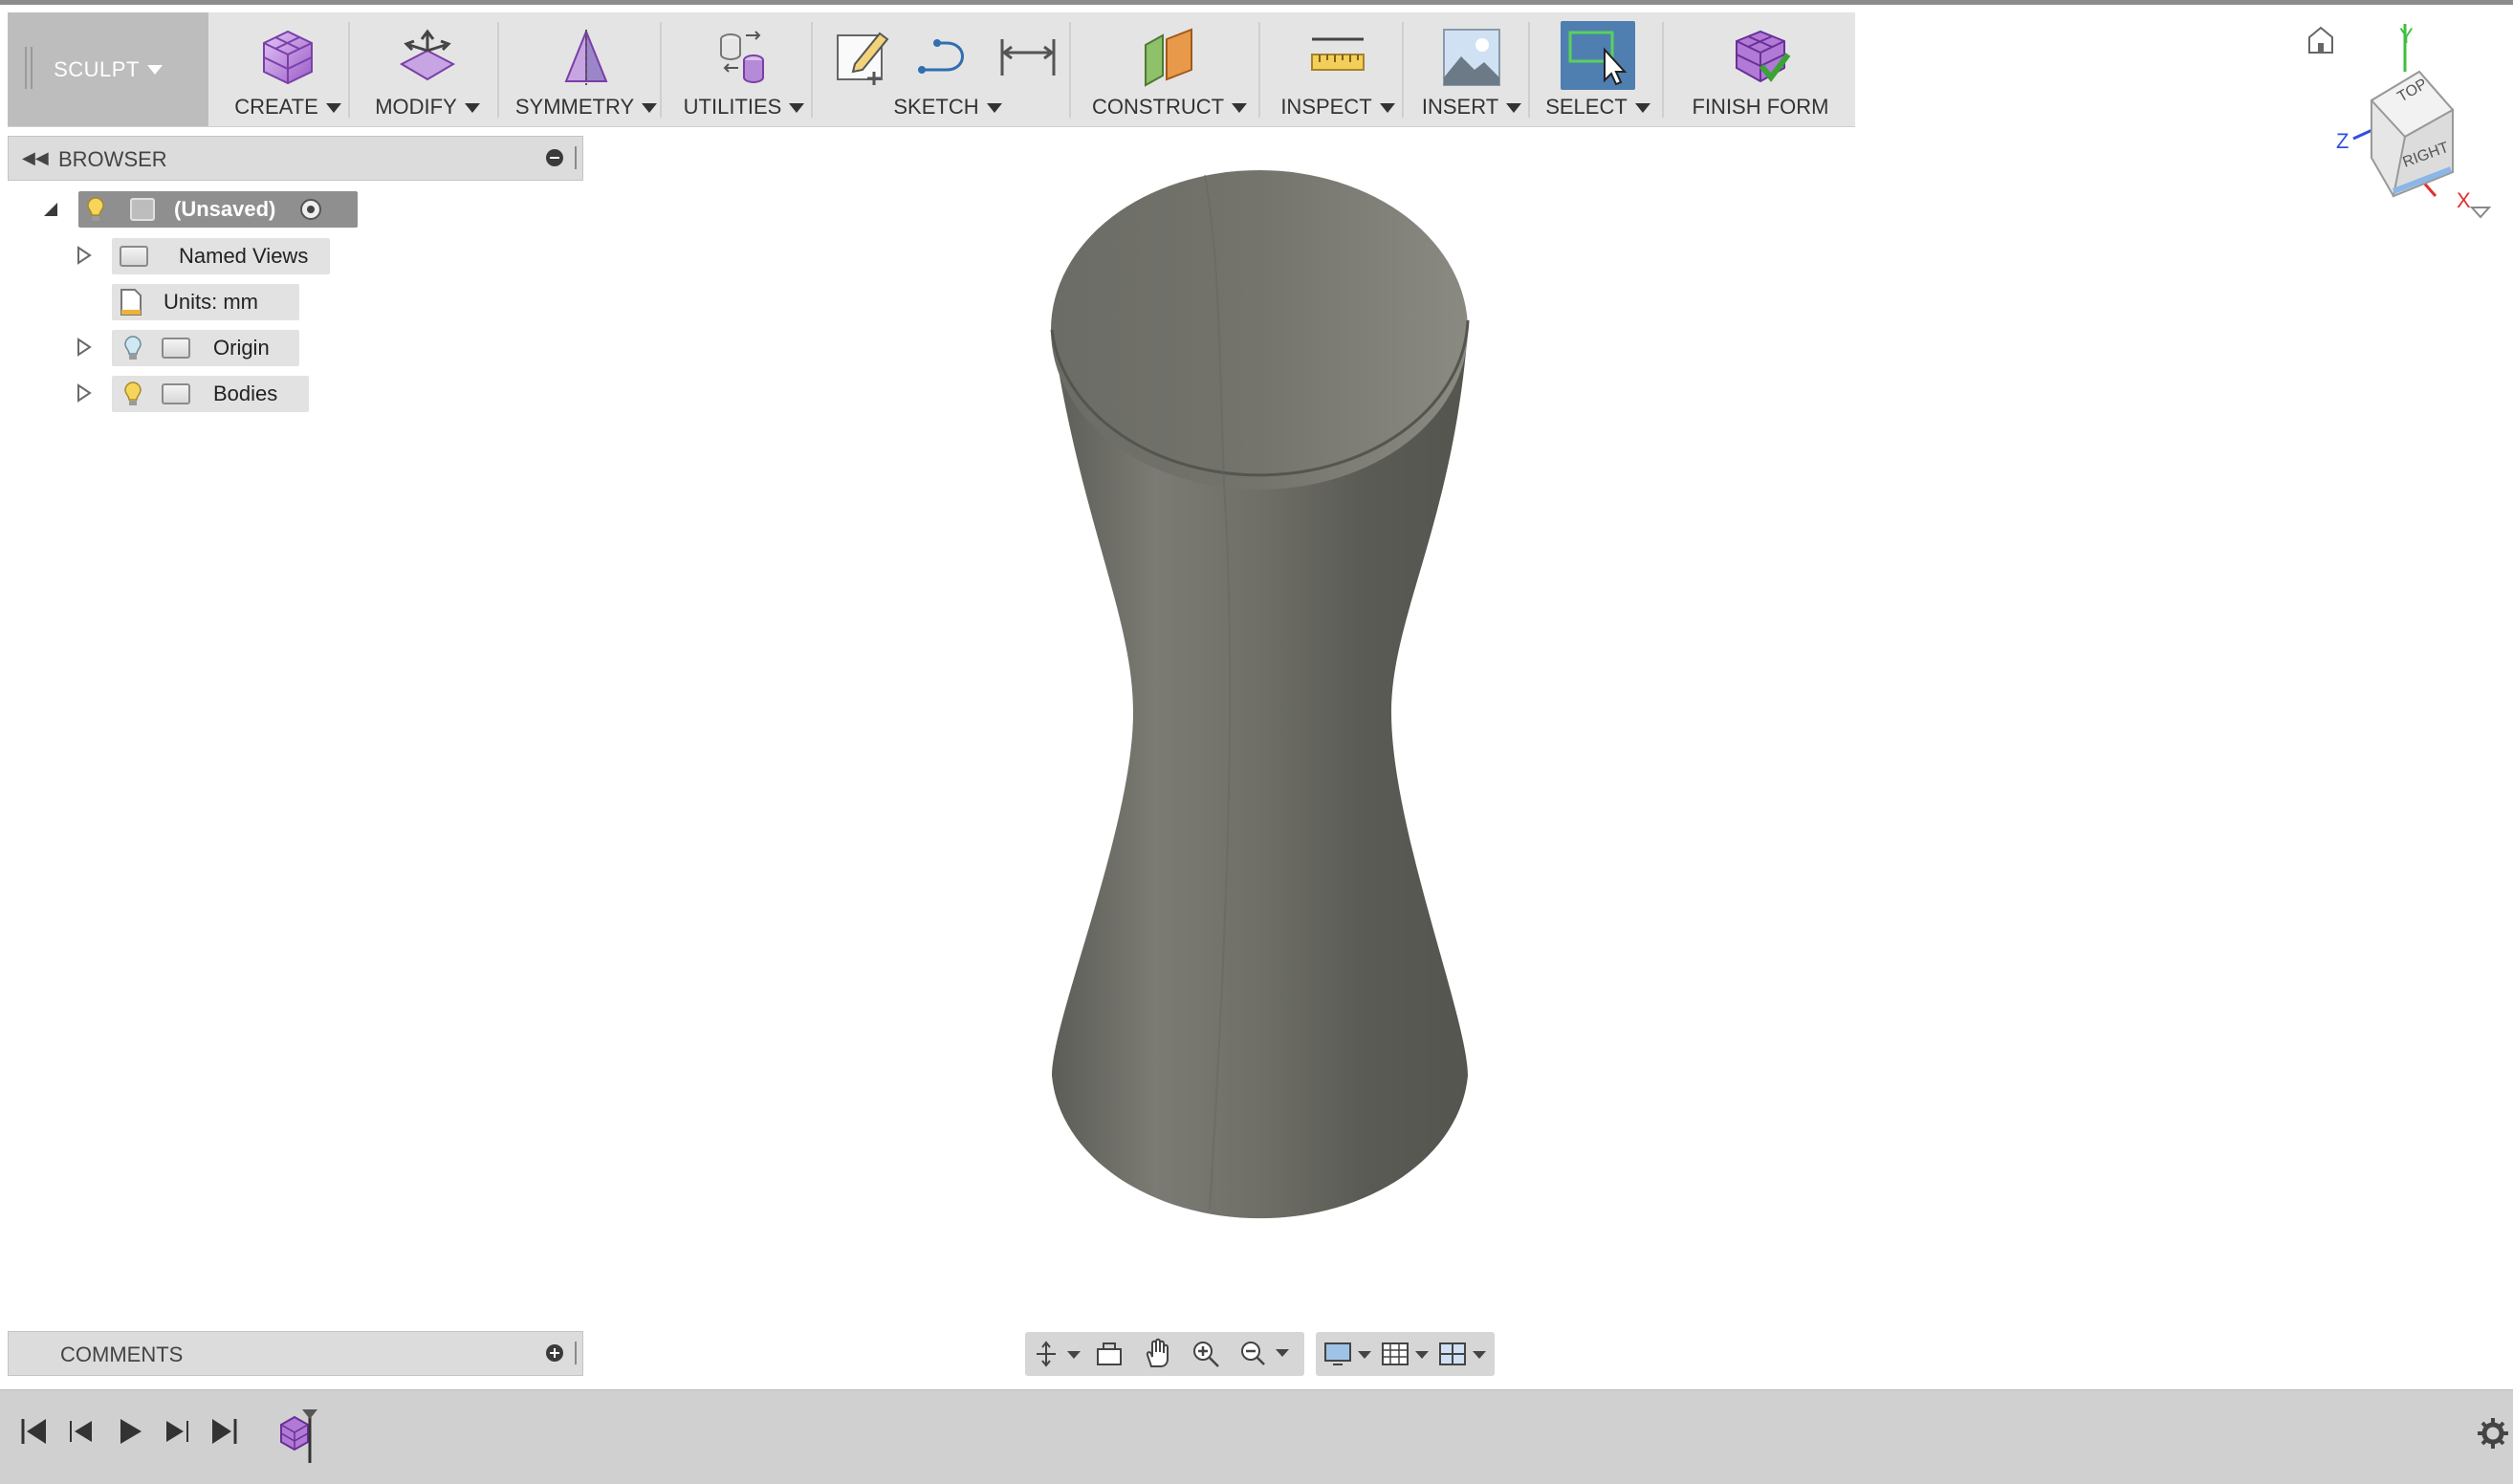 This screenshot has height=1484, width=2513. I want to click on activate-radio, so click(311, 209).